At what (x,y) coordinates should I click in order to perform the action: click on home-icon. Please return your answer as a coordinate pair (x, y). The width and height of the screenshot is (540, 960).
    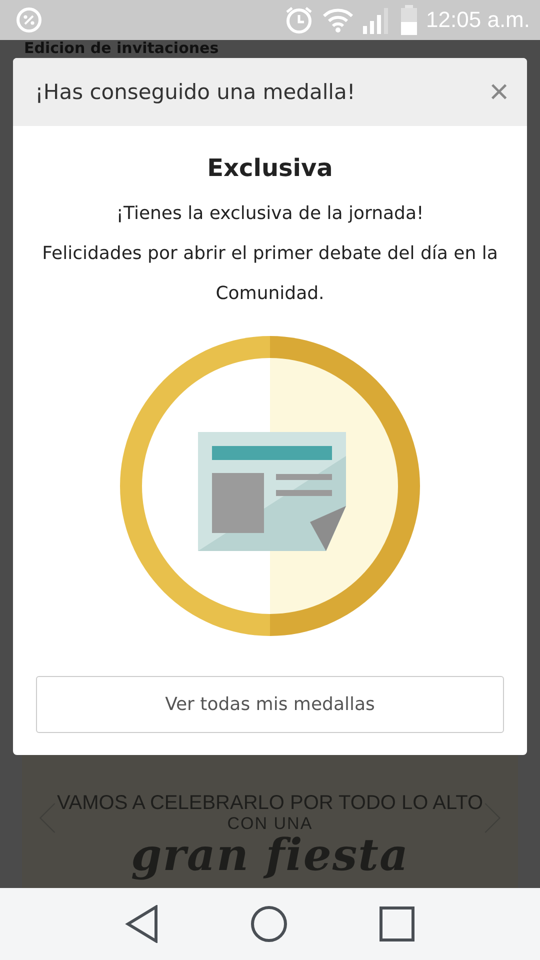
    Looking at the image, I should click on (269, 924).